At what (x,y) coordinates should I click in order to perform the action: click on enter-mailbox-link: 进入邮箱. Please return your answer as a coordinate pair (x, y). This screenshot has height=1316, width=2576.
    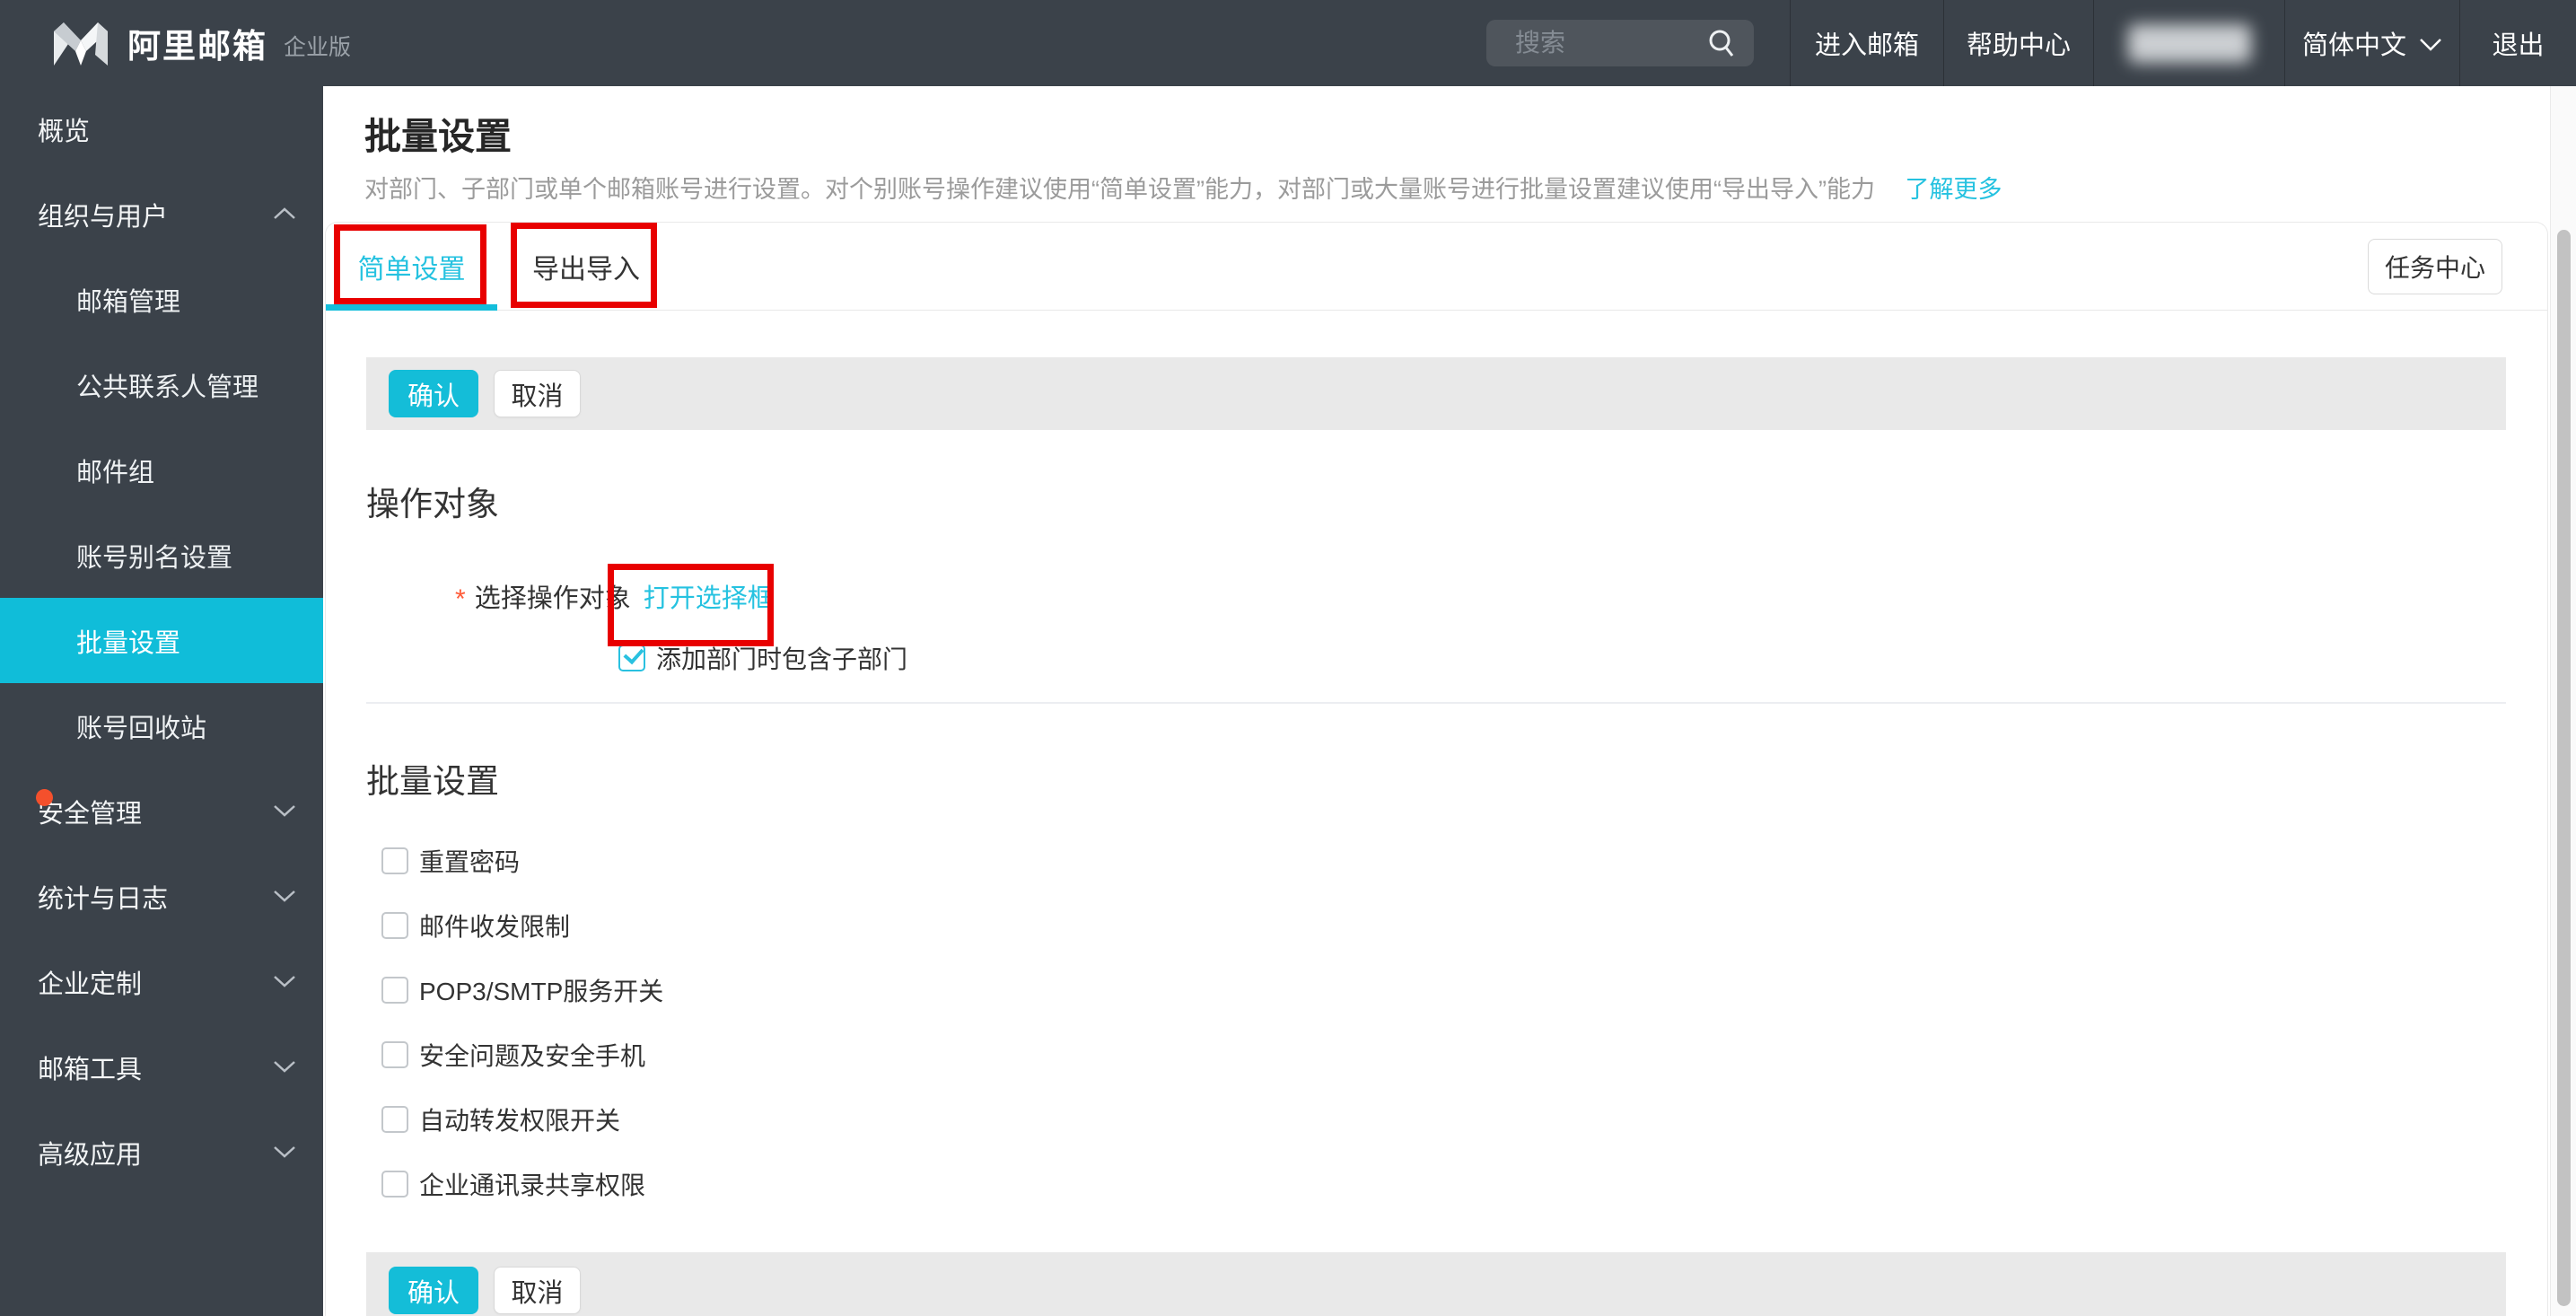
    Looking at the image, I should click on (1866, 43).